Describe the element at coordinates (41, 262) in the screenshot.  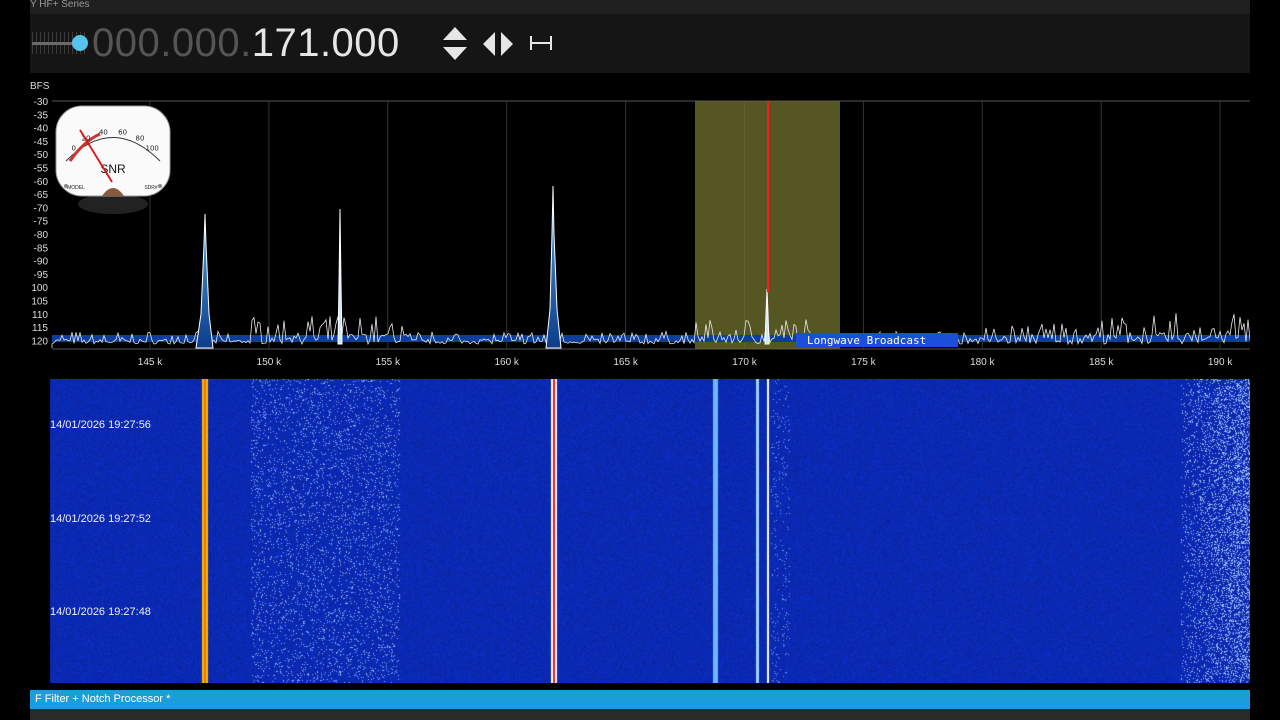
I see `db-tick-label: -90` at that location.